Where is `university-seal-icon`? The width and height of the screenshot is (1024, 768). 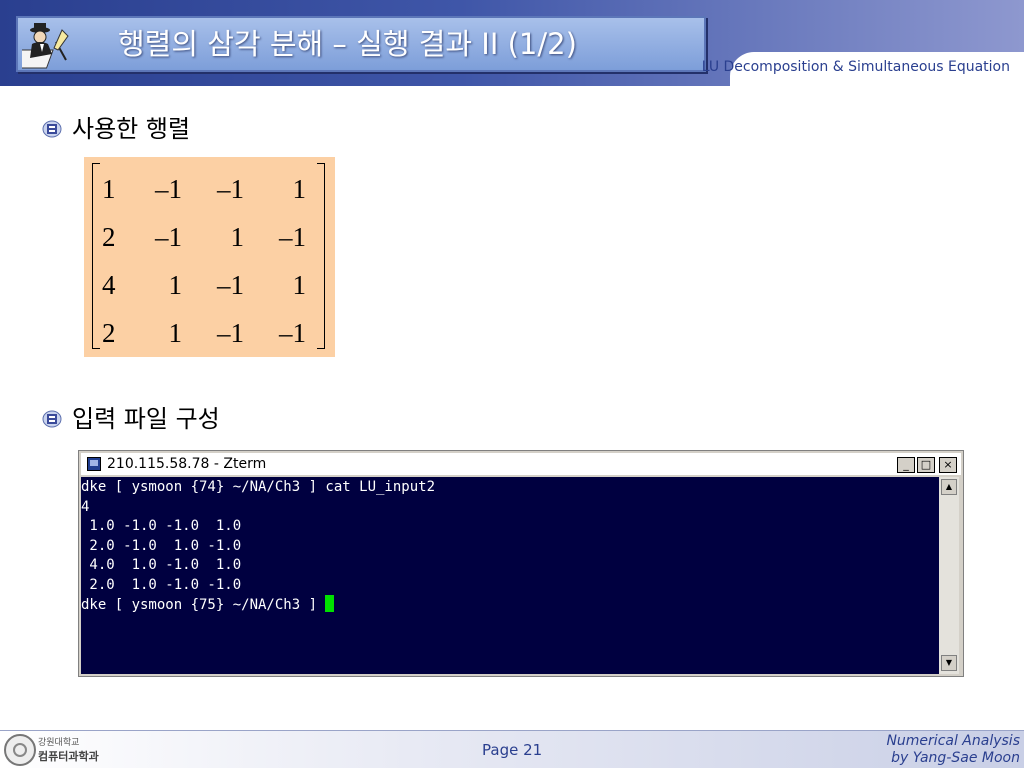
university-seal-icon is located at coordinates (20, 750).